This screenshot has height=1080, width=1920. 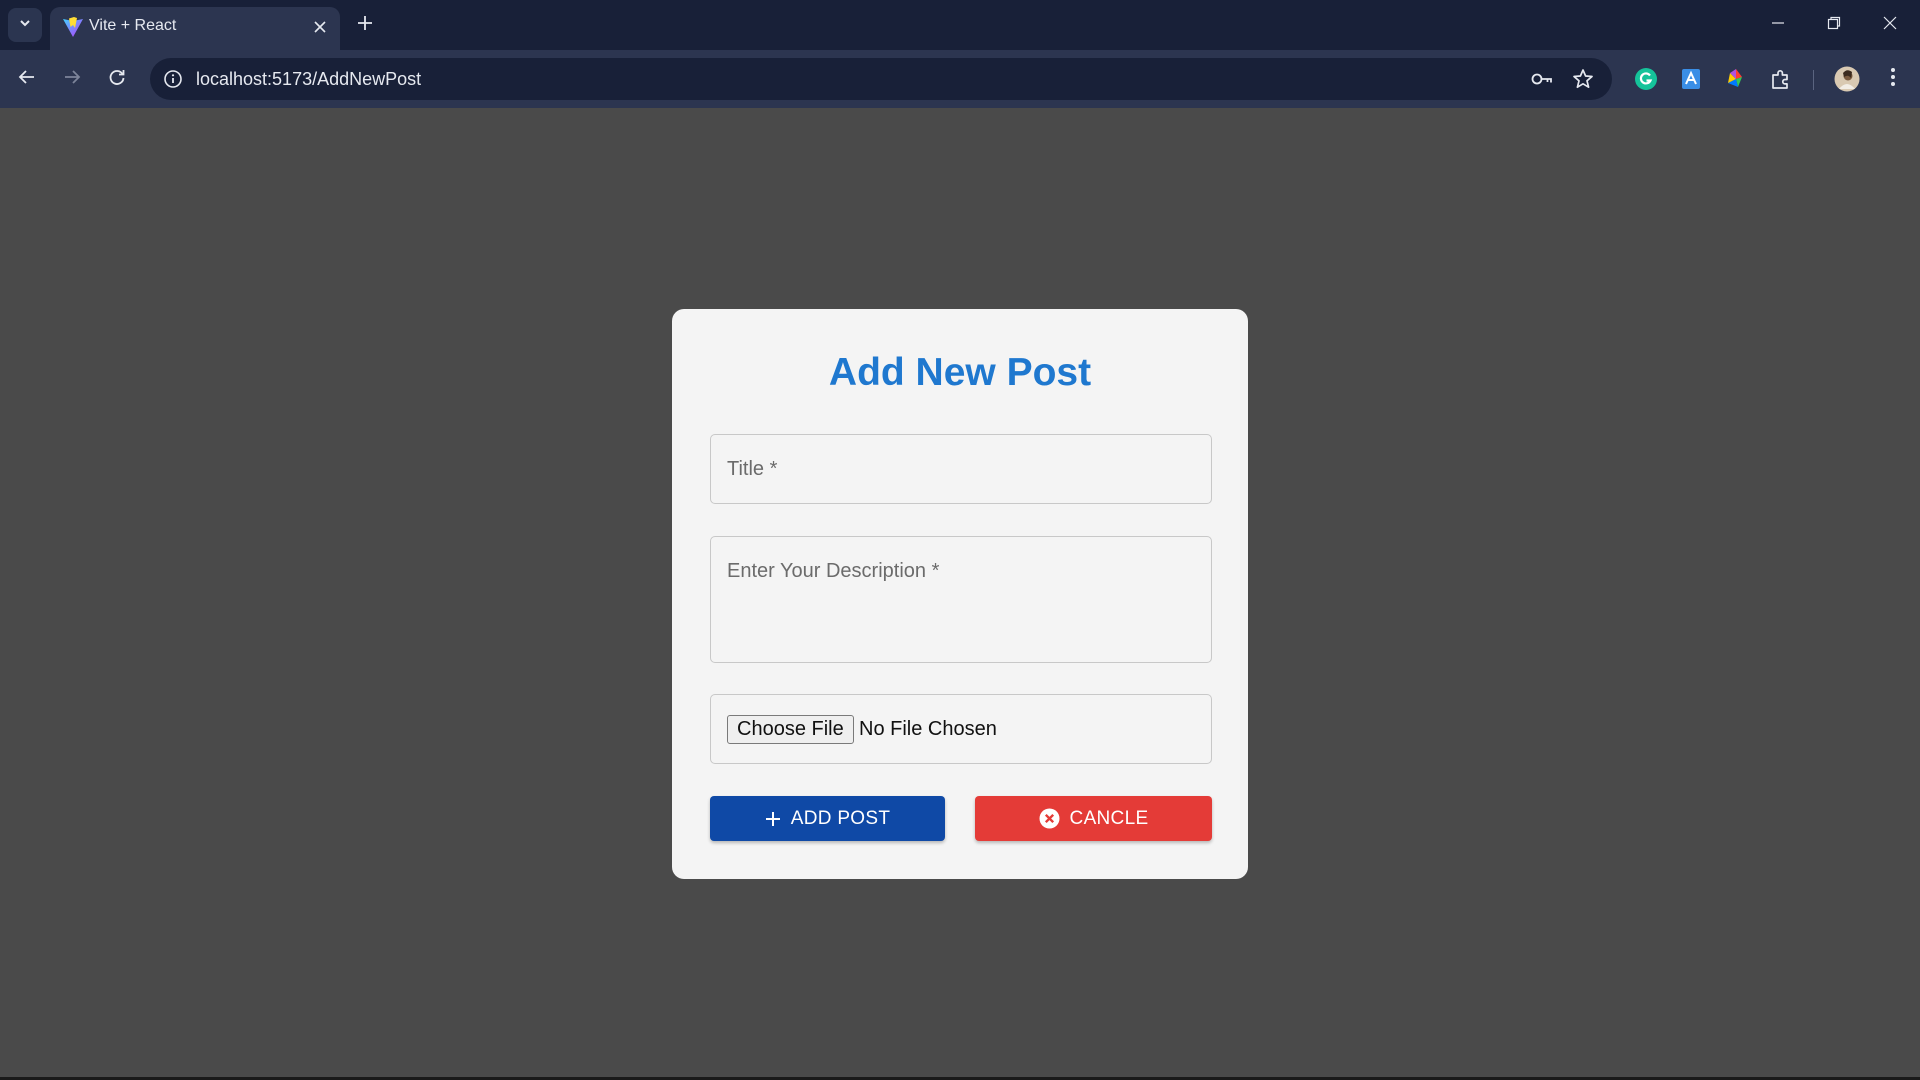 What do you see at coordinates (790, 729) in the screenshot?
I see `choose-file-button: Choose File` at bounding box center [790, 729].